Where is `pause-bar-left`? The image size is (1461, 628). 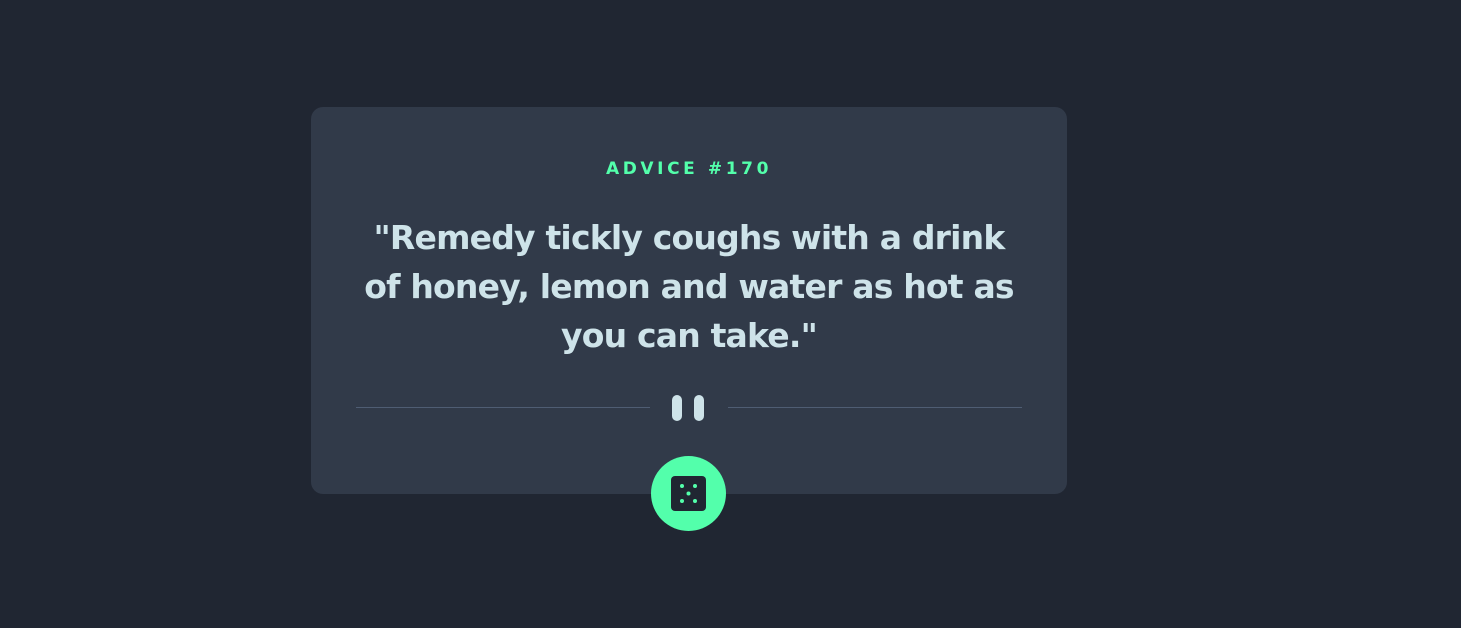
pause-bar-left is located at coordinates (677, 408).